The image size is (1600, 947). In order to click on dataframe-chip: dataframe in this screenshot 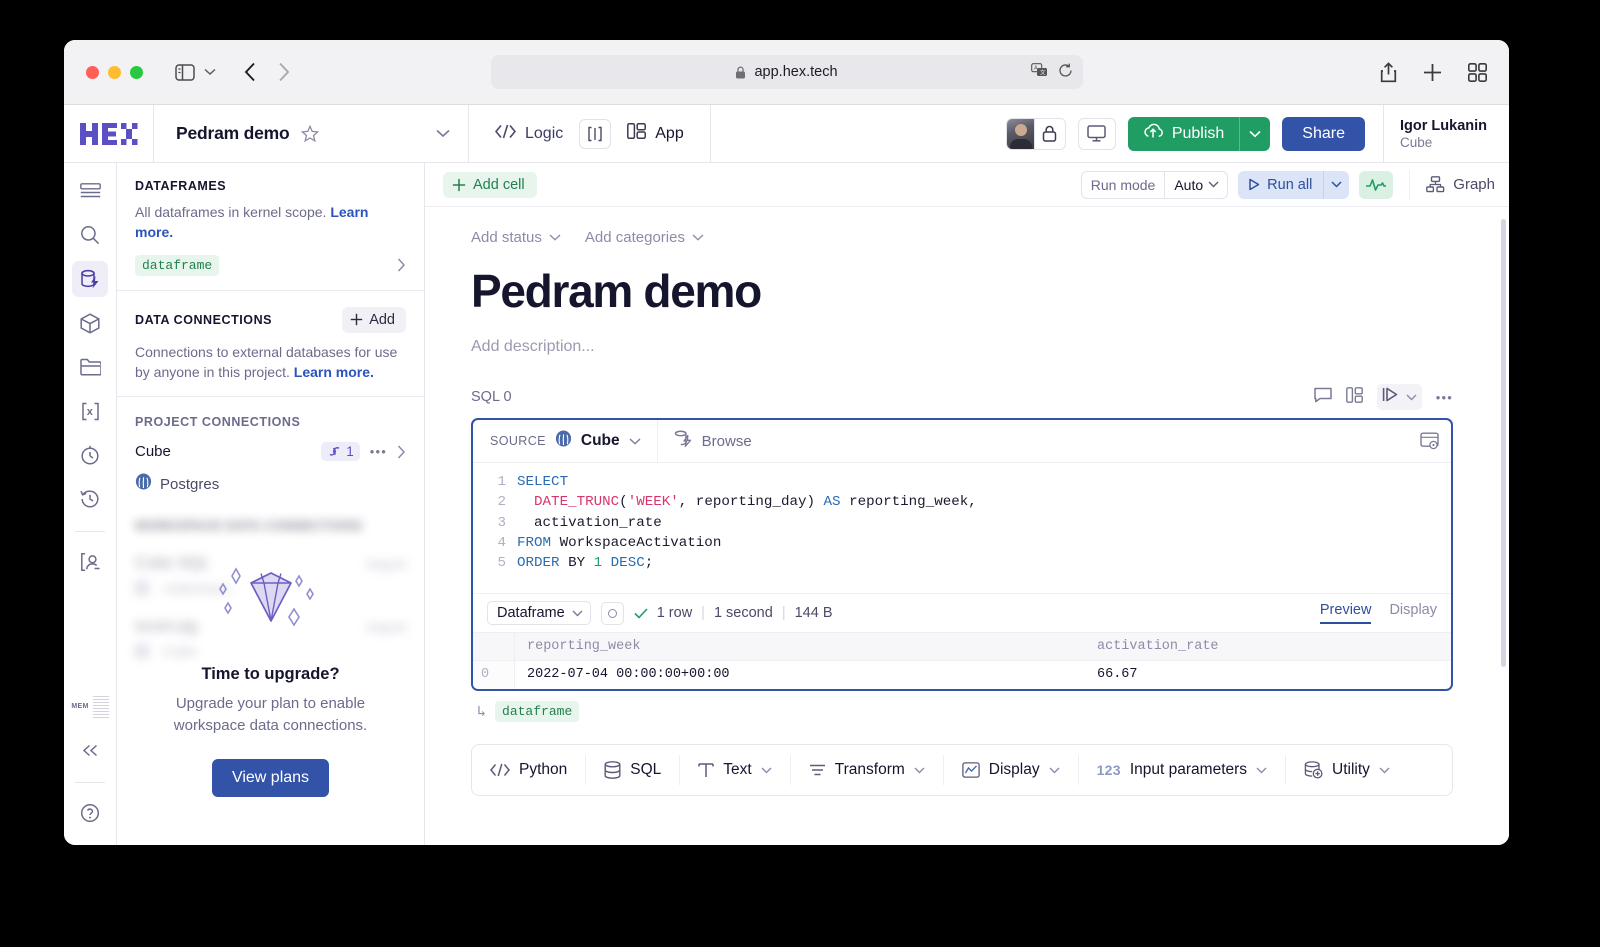, I will do `click(177, 265)`.